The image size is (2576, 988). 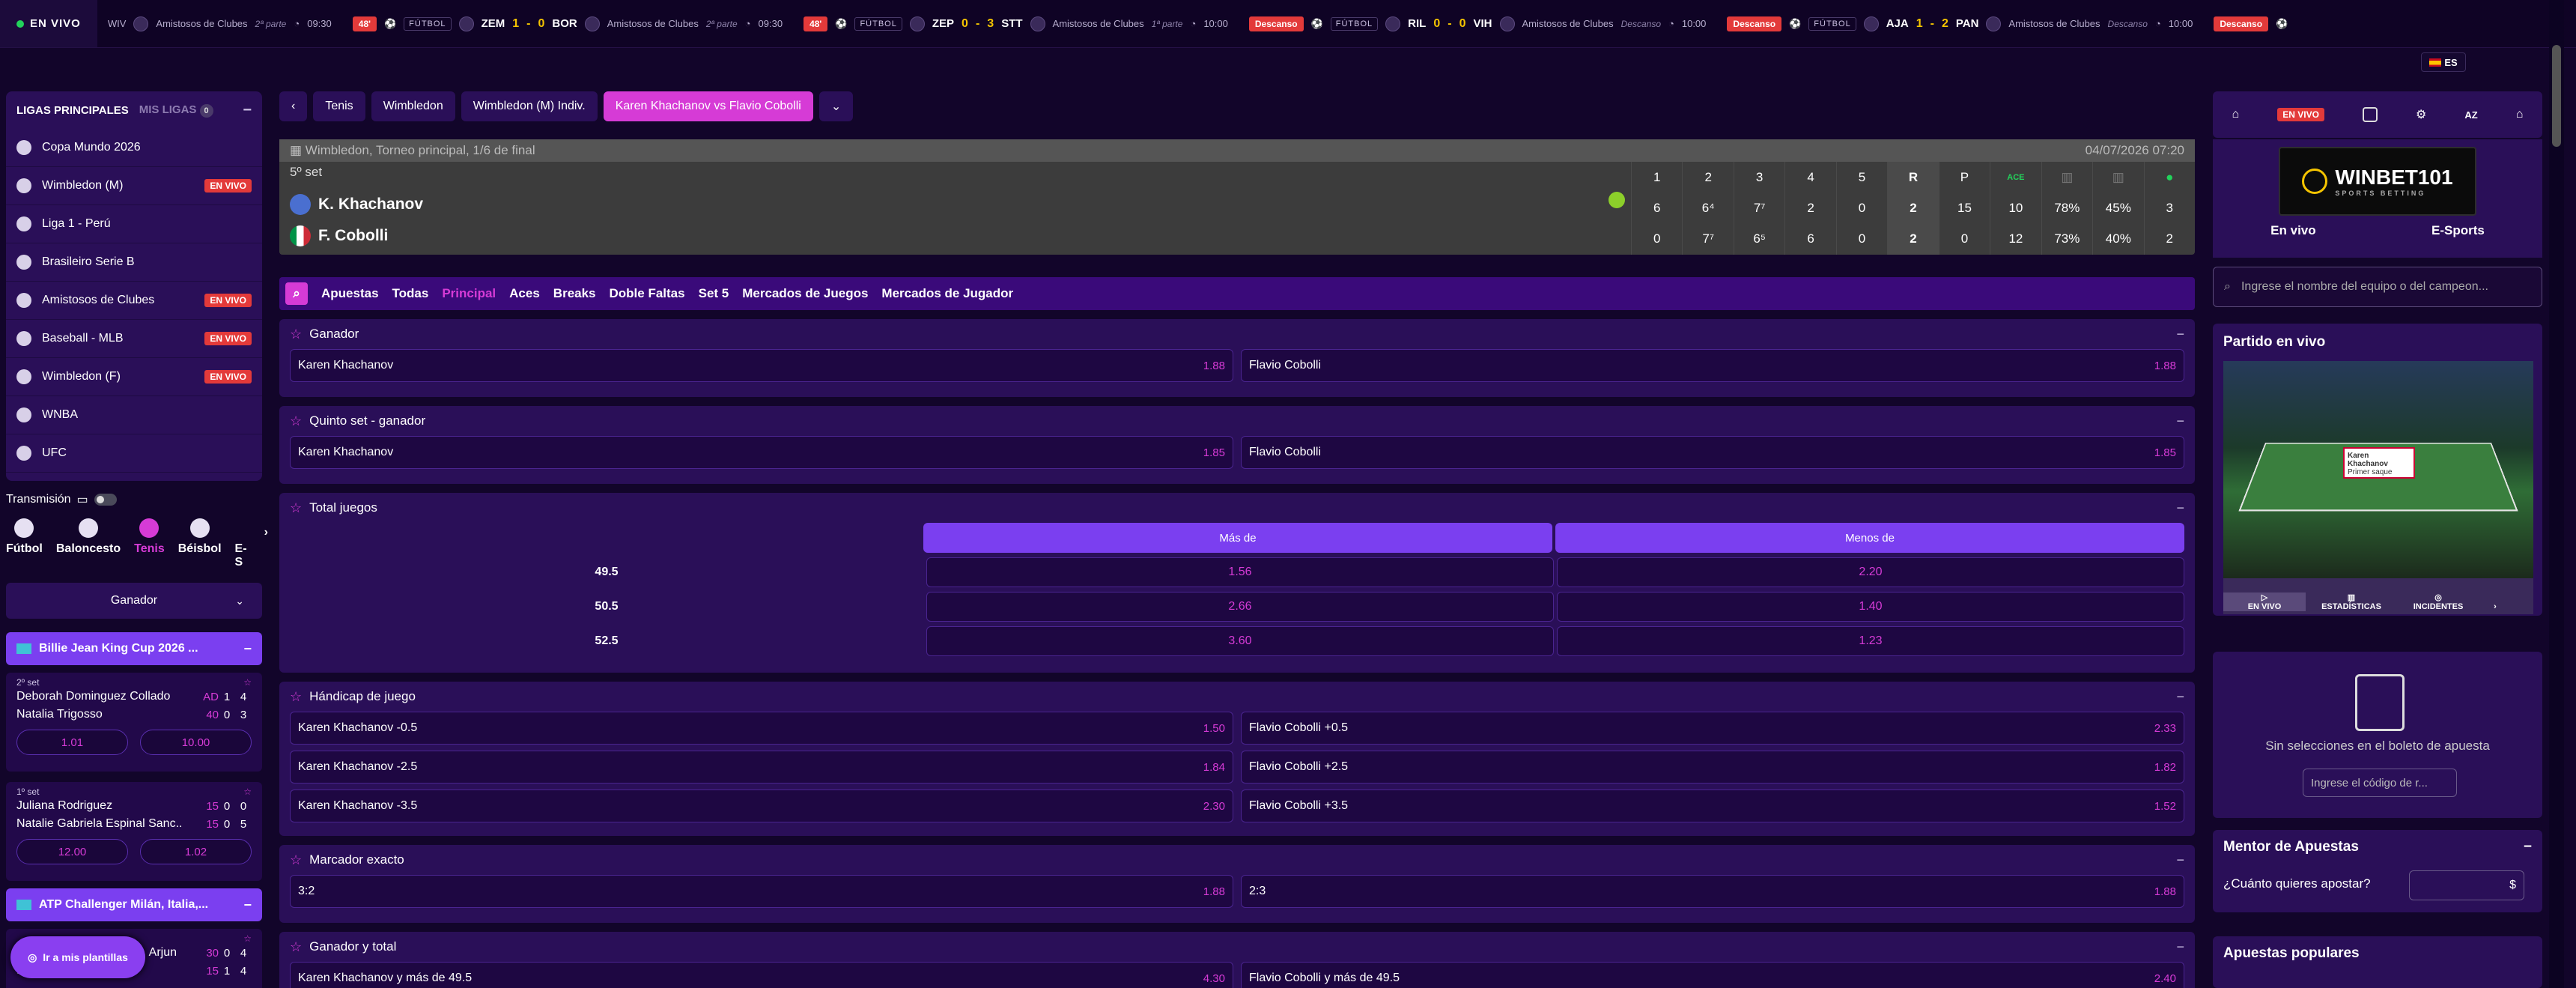 What do you see at coordinates (72, 851) in the screenshot?
I see `odds-button: 12.00` at bounding box center [72, 851].